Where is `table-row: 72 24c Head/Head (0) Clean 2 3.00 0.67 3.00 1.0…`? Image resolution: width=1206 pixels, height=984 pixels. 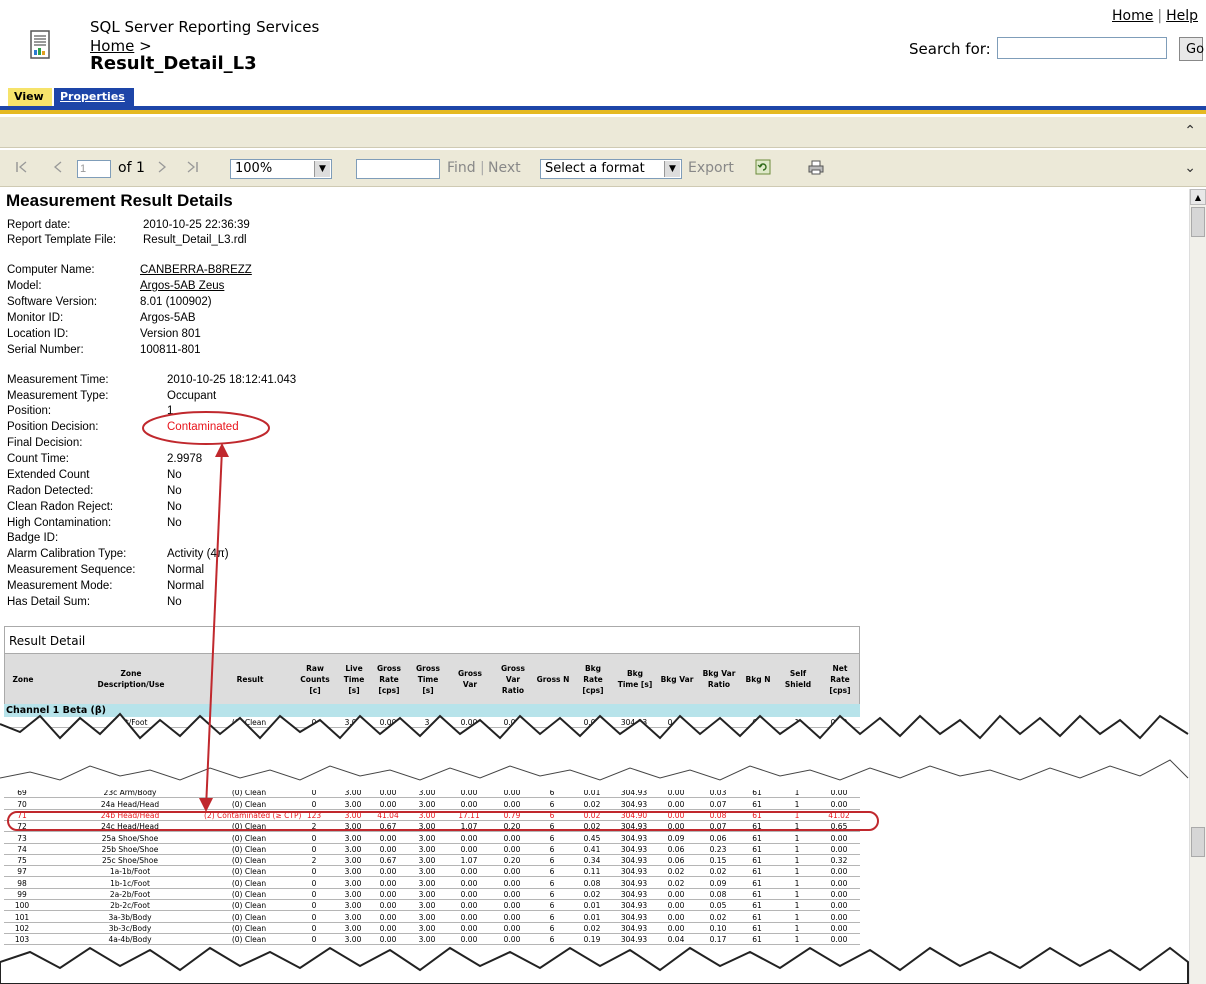 table-row: 72 24c Head/Head (0) Clean 2 3.00 0.67 3.00 1.0… is located at coordinates (432, 827).